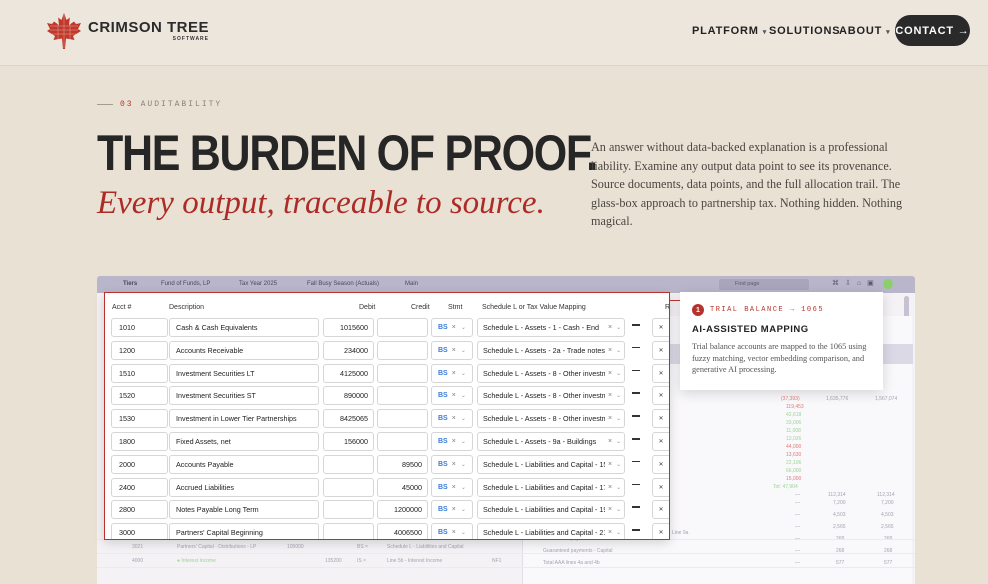 The width and height of the screenshot is (988, 584). I want to click on description-input: Partners' Capital Beginning, so click(244, 531).